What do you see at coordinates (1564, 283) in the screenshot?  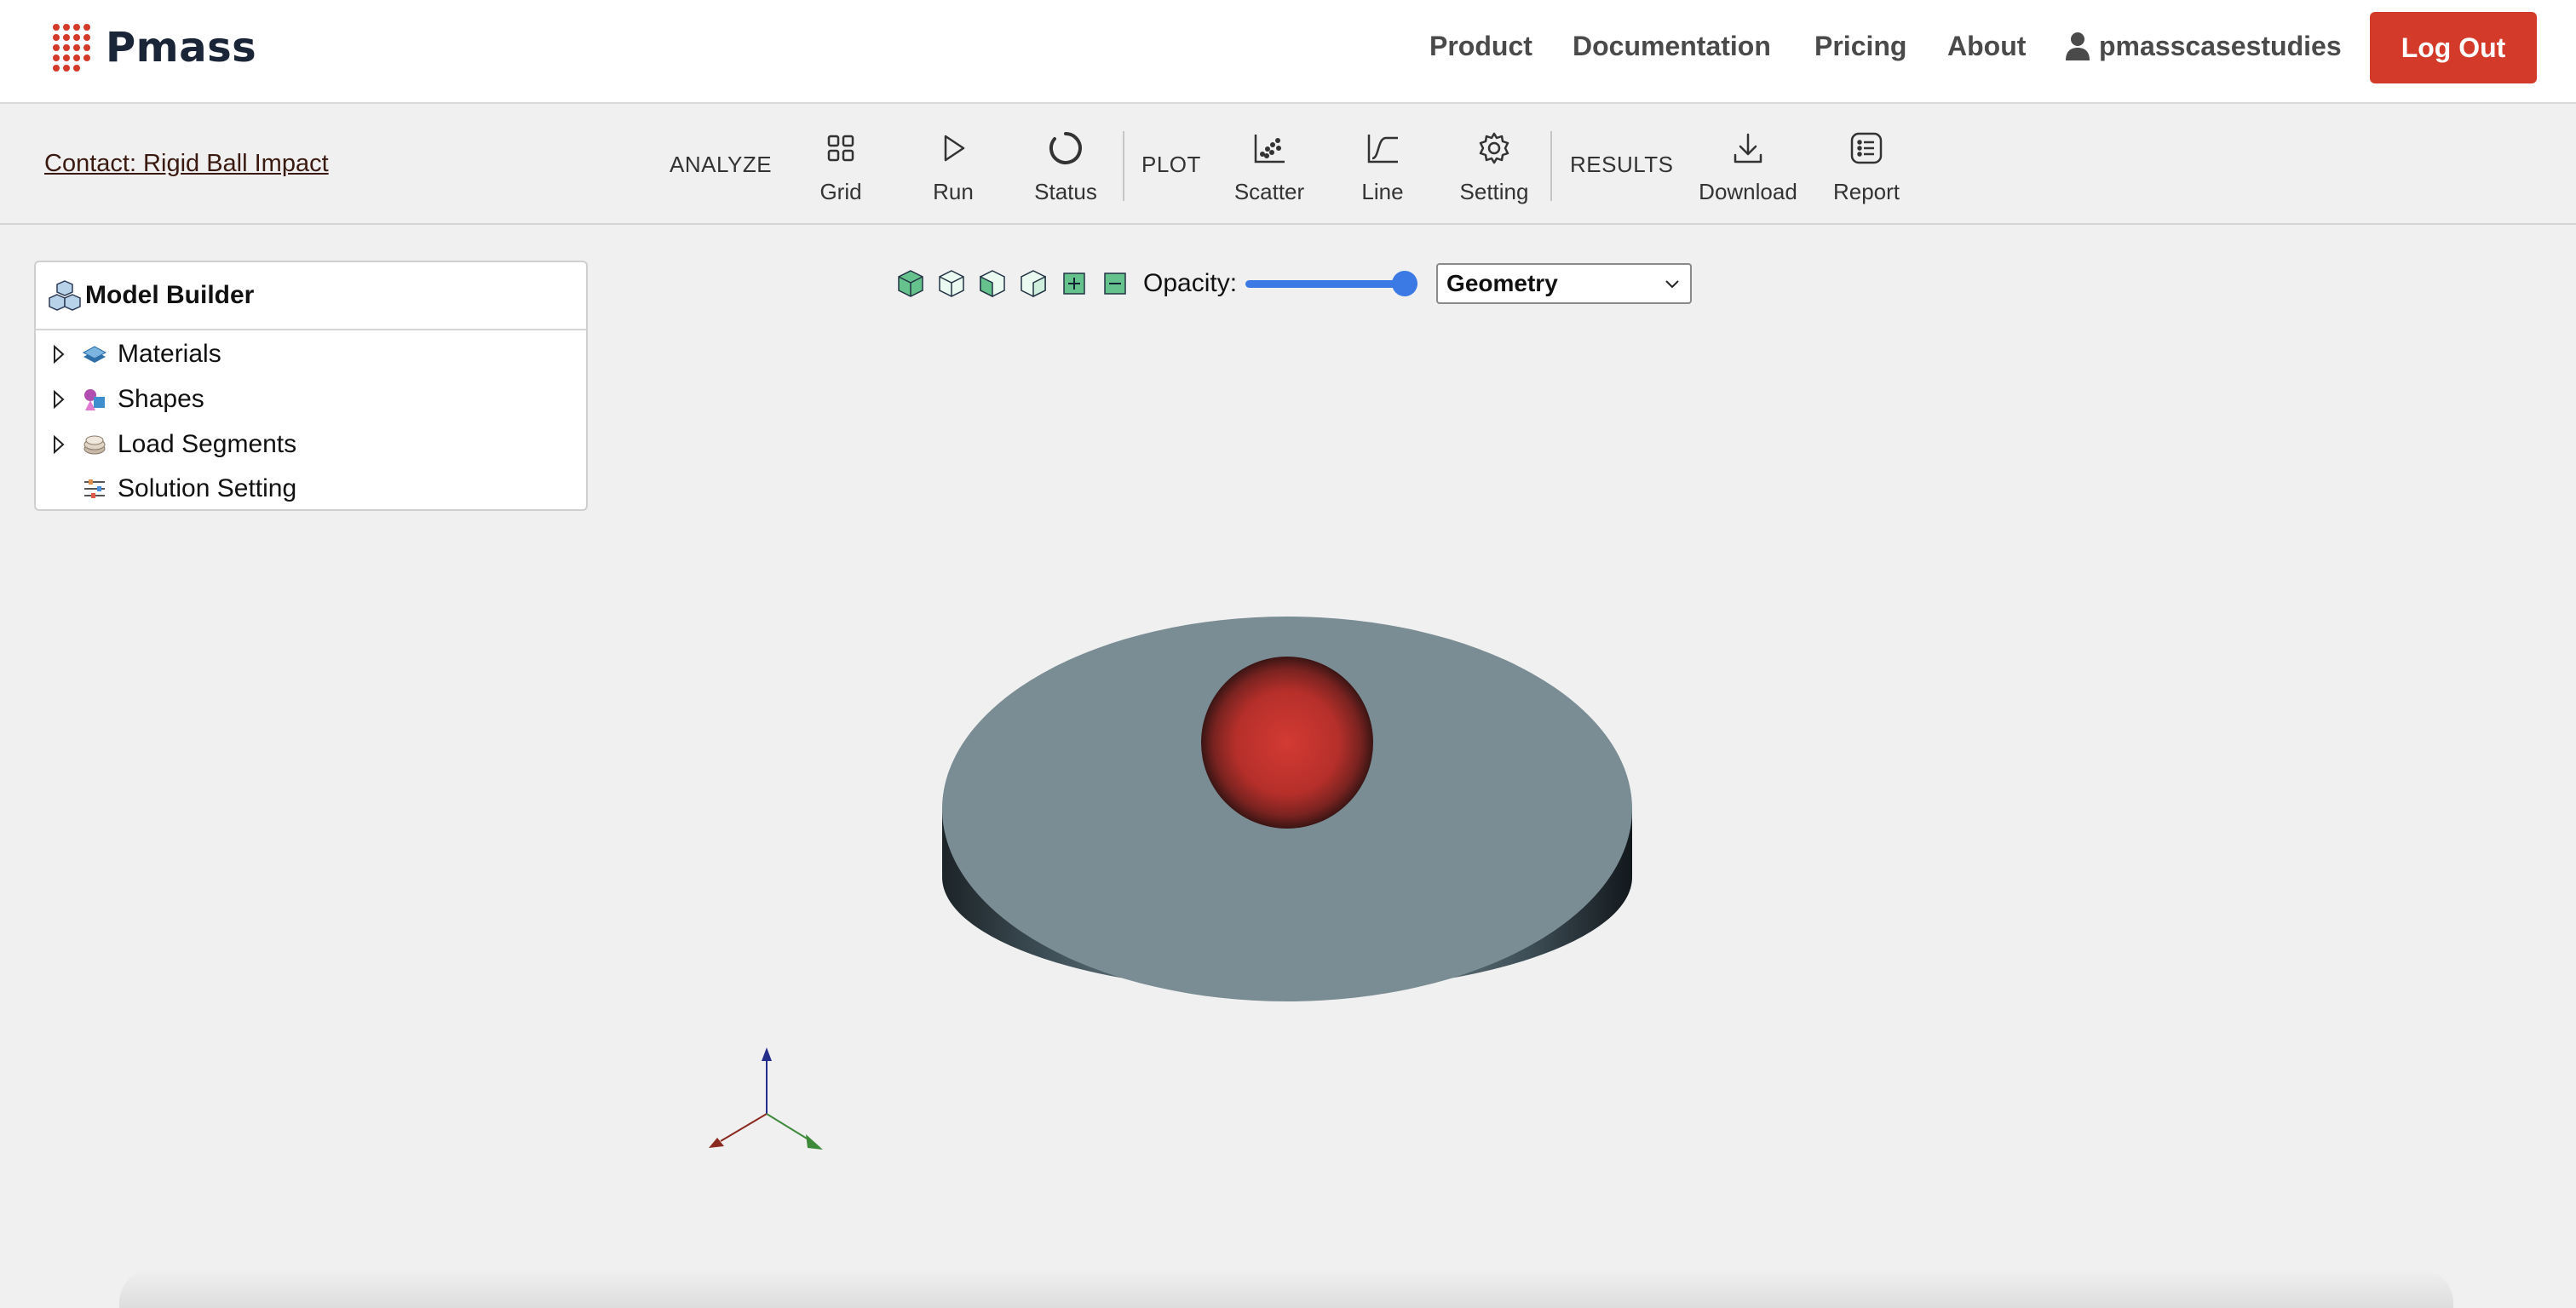 I see `display-mode-select: Geometry` at bounding box center [1564, 283].